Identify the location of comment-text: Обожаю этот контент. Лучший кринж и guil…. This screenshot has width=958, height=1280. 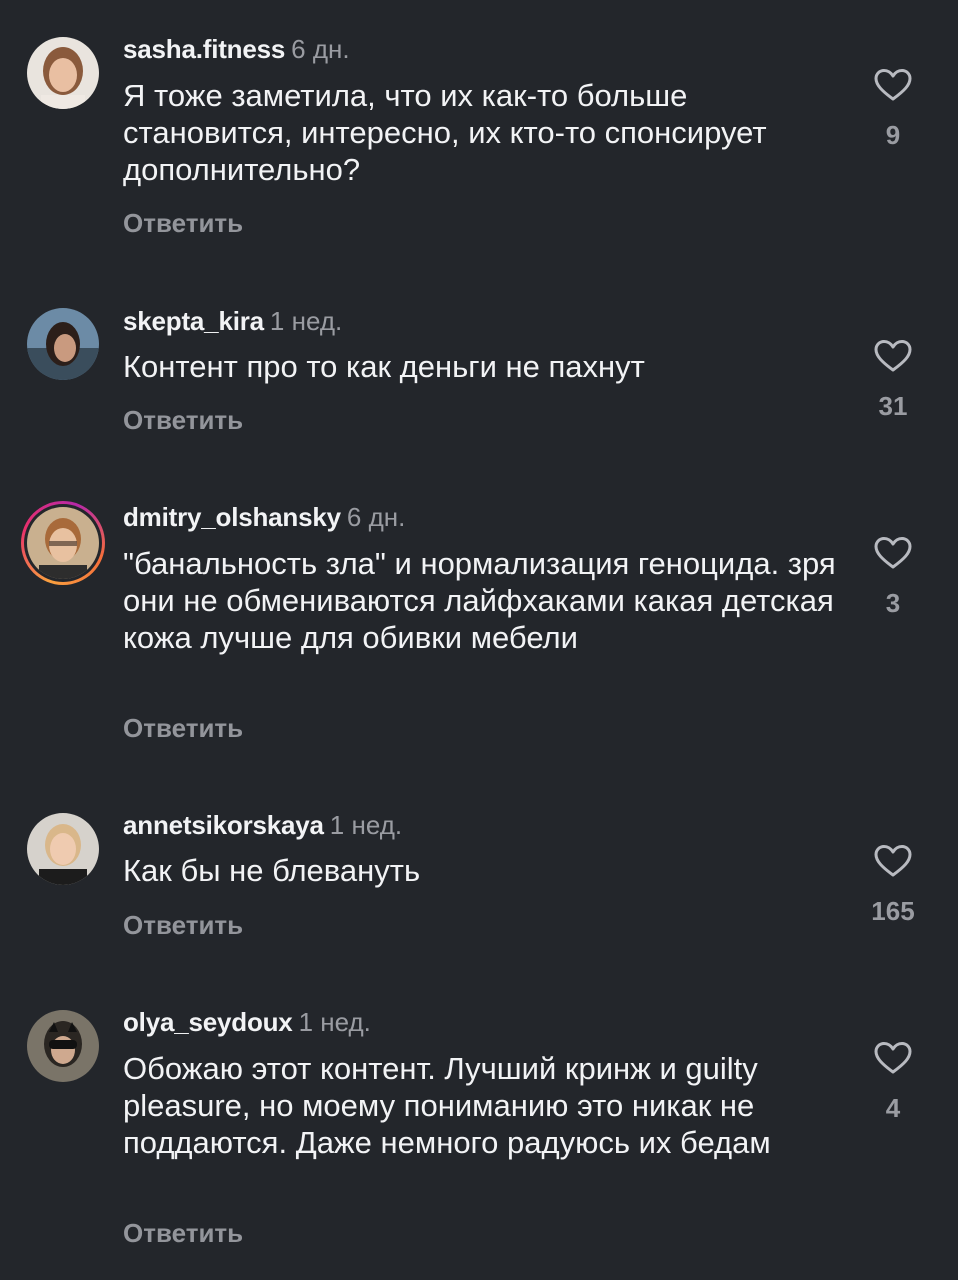
(447, 1105).